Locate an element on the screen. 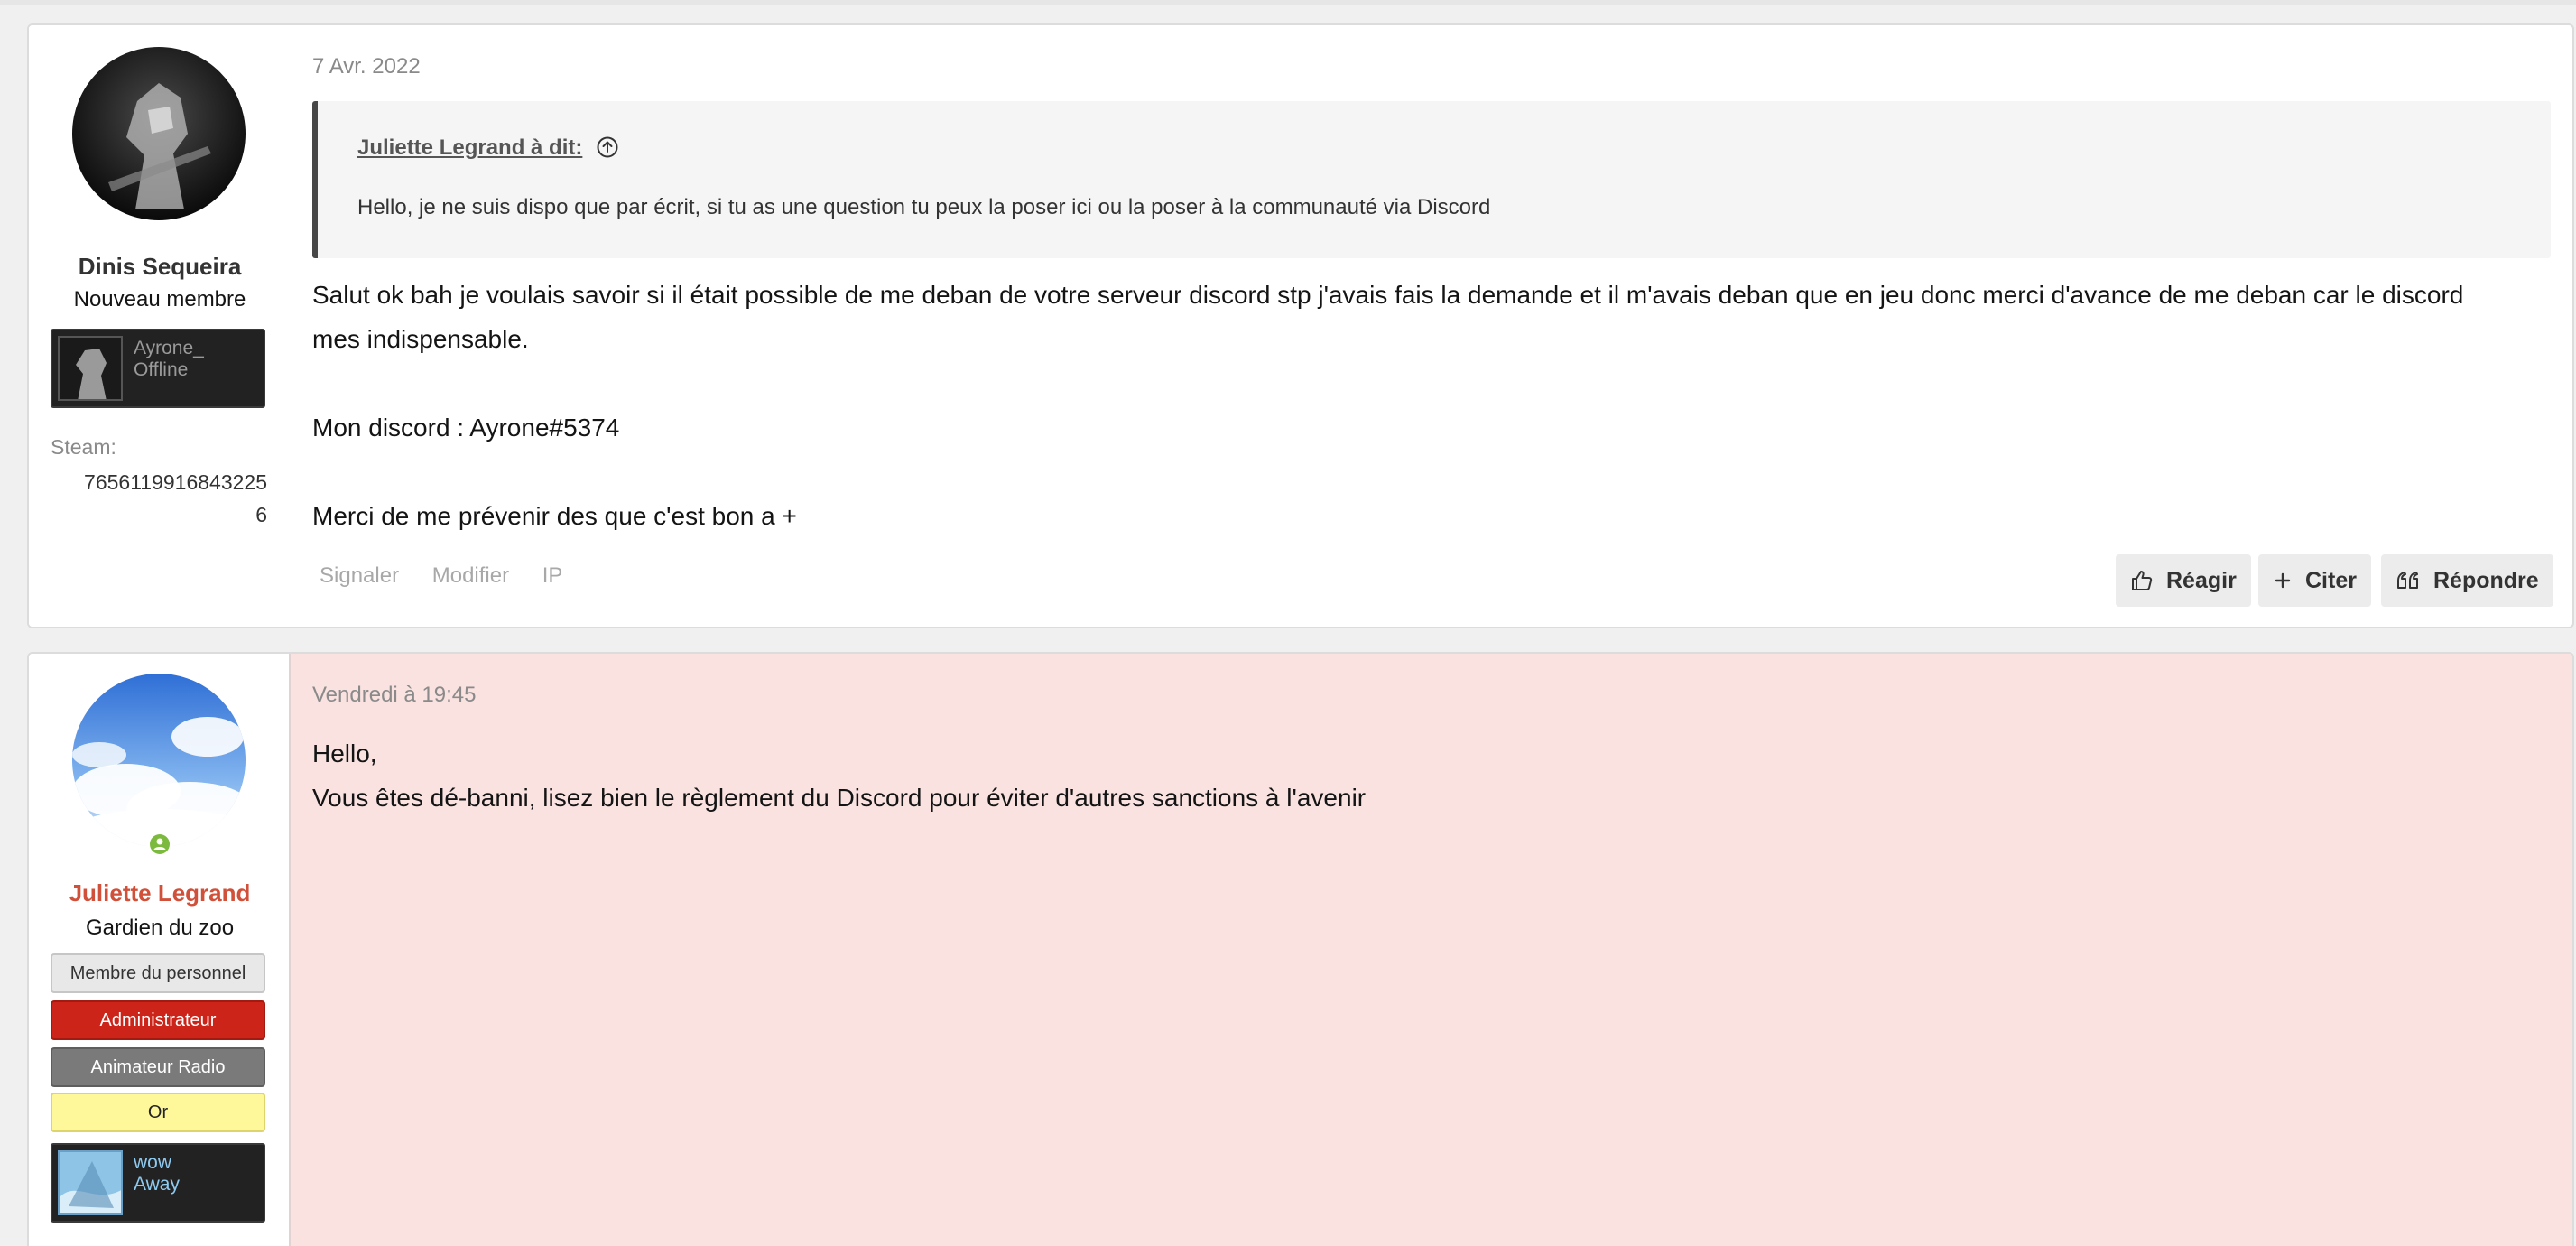  message-line: Hello, is located at coordinates (344, 753).